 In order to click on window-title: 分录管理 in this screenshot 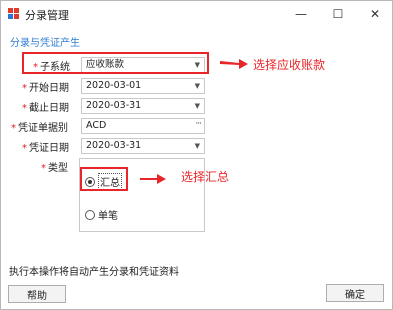, I will do `click(47, 15)`.